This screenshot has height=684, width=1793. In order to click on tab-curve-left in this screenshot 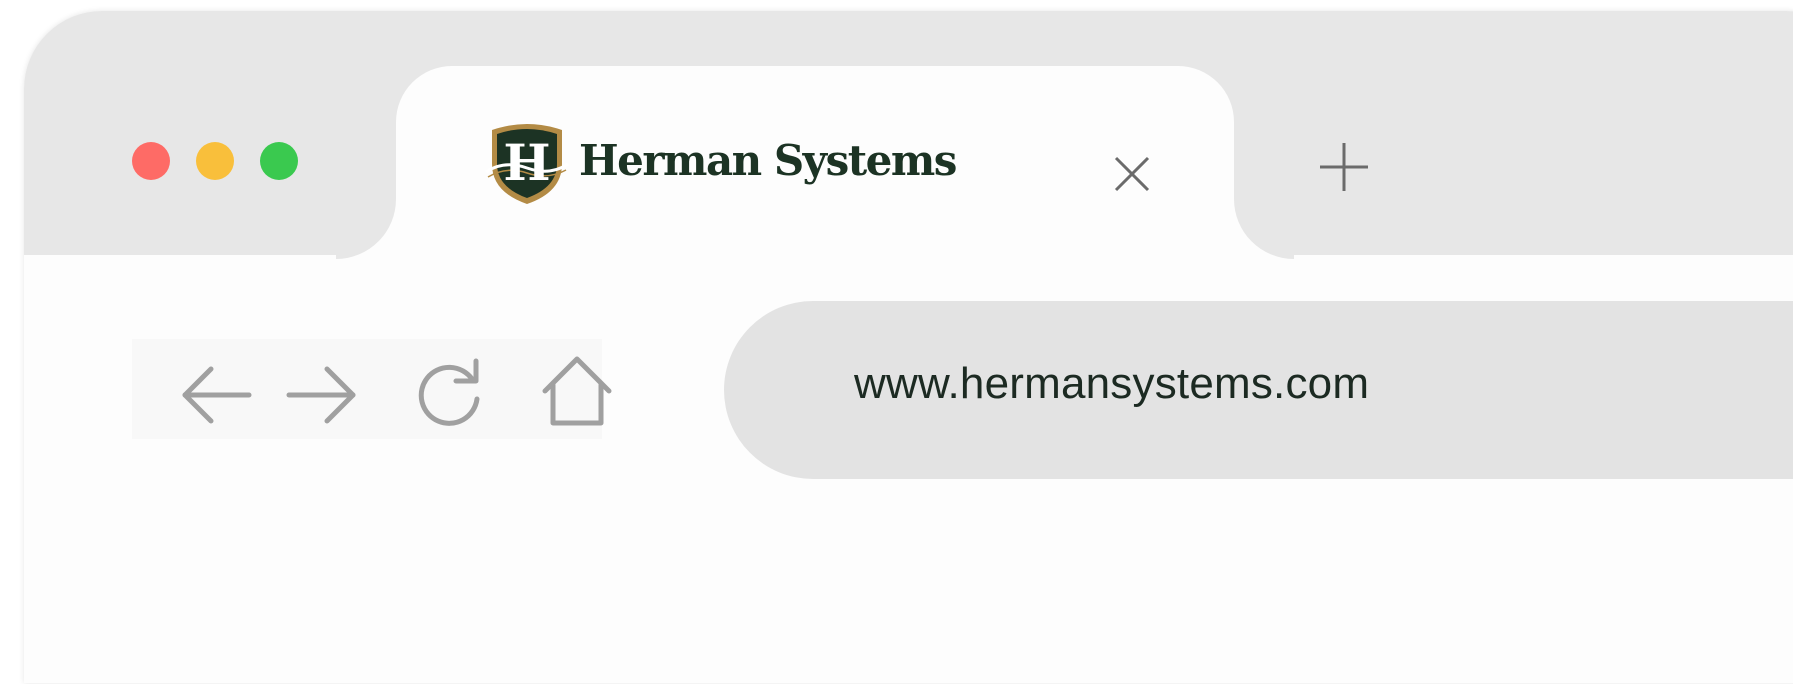, I will do `click(366, 229)`.